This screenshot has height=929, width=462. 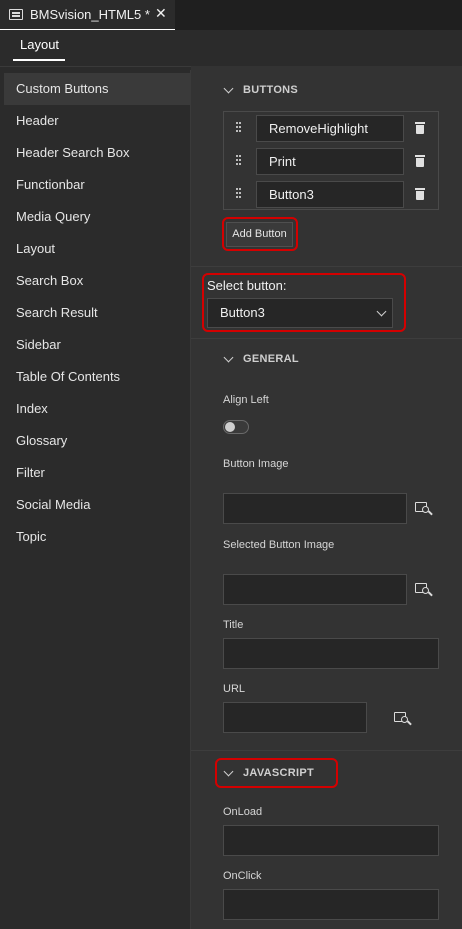 I want to click on add-button-button: Add Button, so click(x=259, y=234).